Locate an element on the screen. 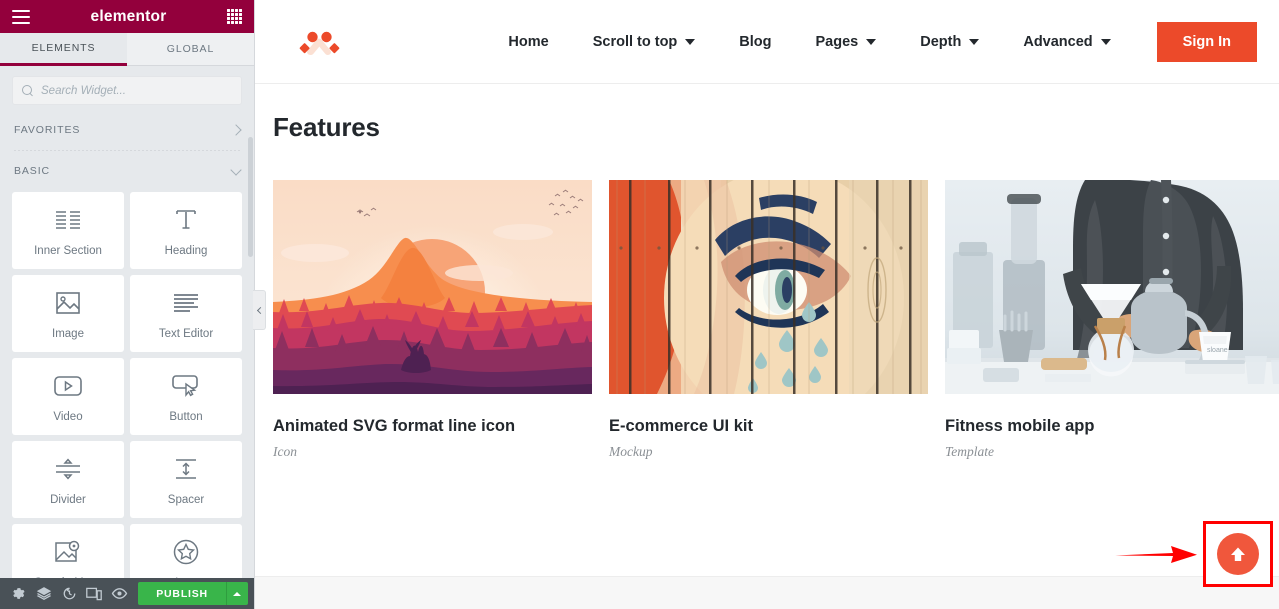 The image size is (1279, 609). widget-divider: Divider is located at coordinates (68, 479).